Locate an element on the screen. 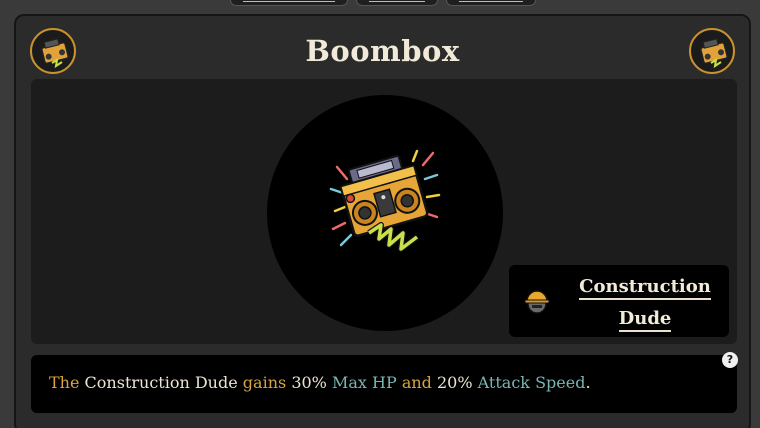  item-title: Boombox is located at coordinates (382, 51).